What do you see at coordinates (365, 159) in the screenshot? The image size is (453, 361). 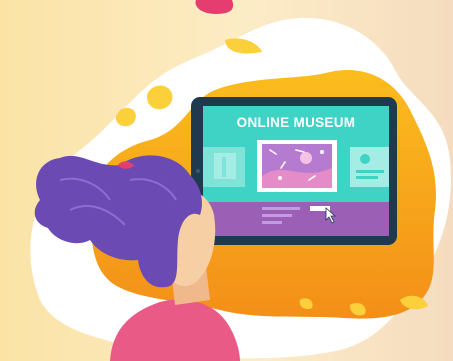 I see `gallery-card-right-dot` at bounding box center [365, 159].